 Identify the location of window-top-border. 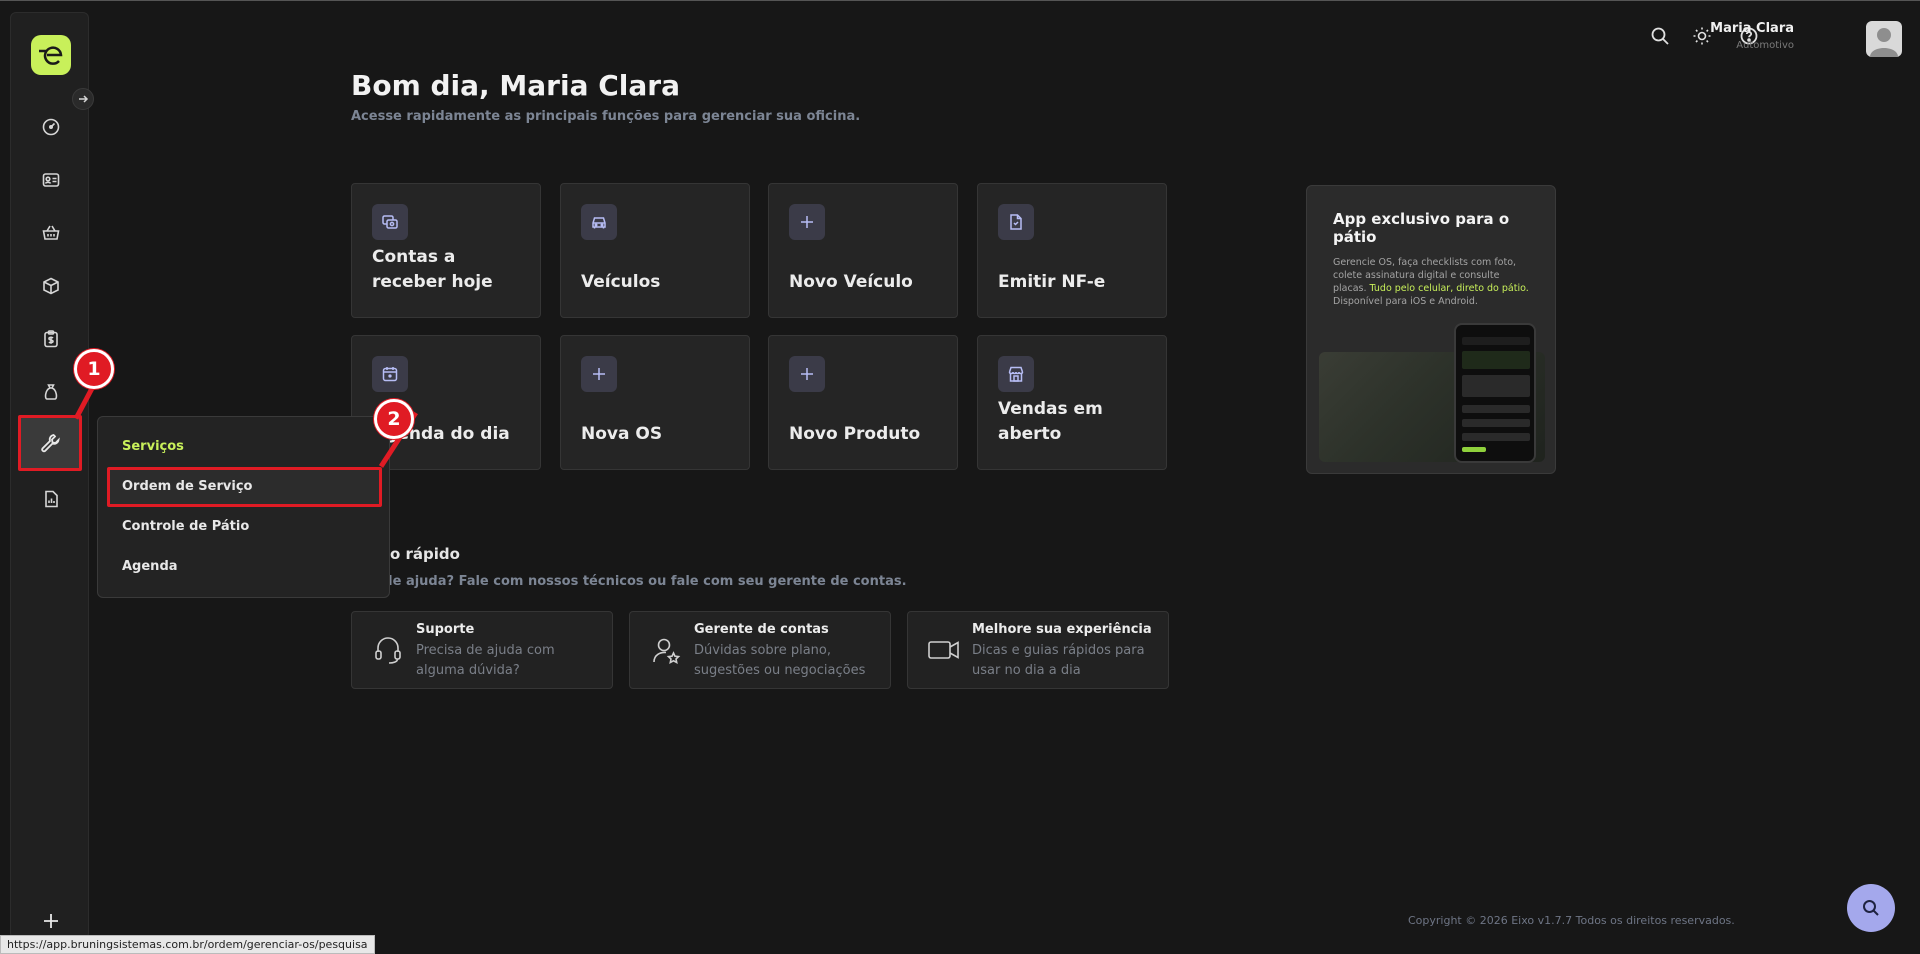
(960, 0).